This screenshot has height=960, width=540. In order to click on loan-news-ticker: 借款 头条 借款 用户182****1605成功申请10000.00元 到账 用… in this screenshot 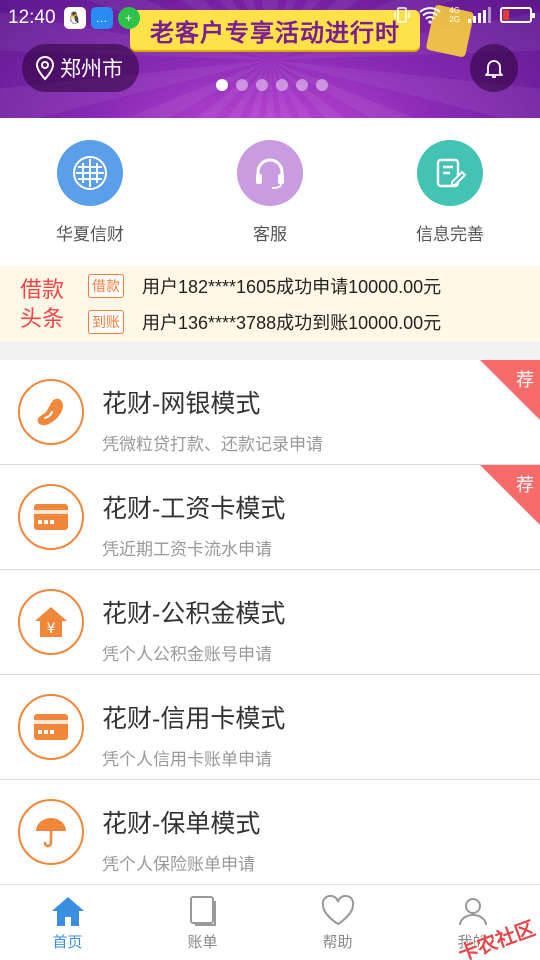, I will do `click(270, 304)`.